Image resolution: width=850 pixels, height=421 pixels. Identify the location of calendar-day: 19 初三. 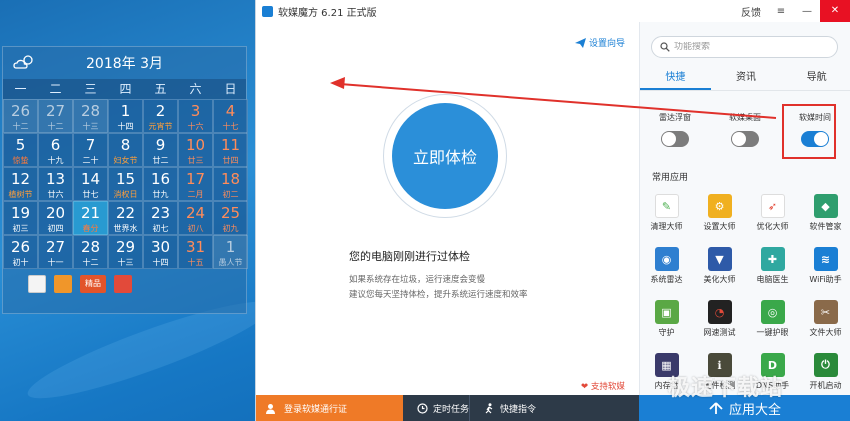
(20, 218).